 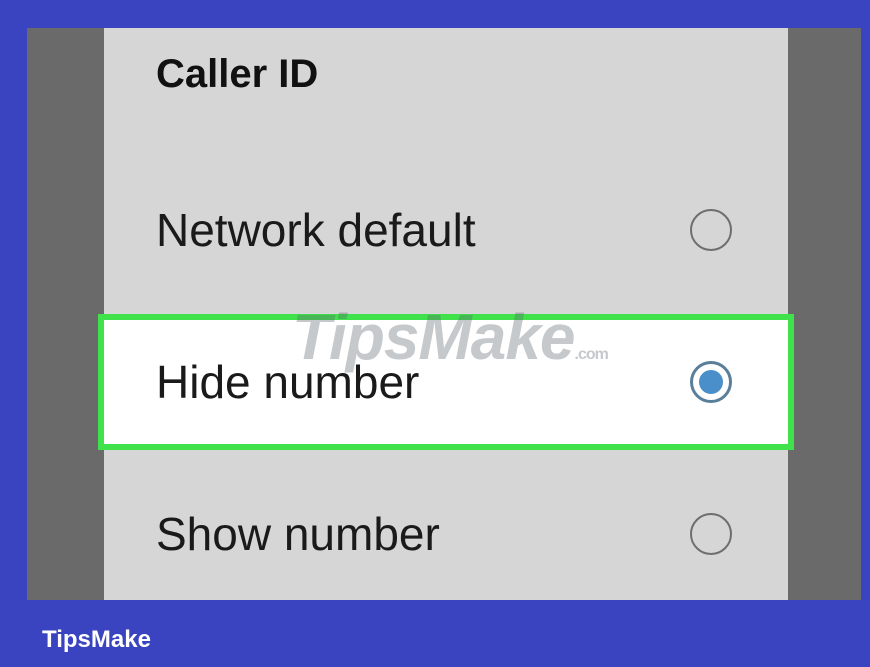 I want to click on option-network-default: Network default, so click(x=446, y=230).